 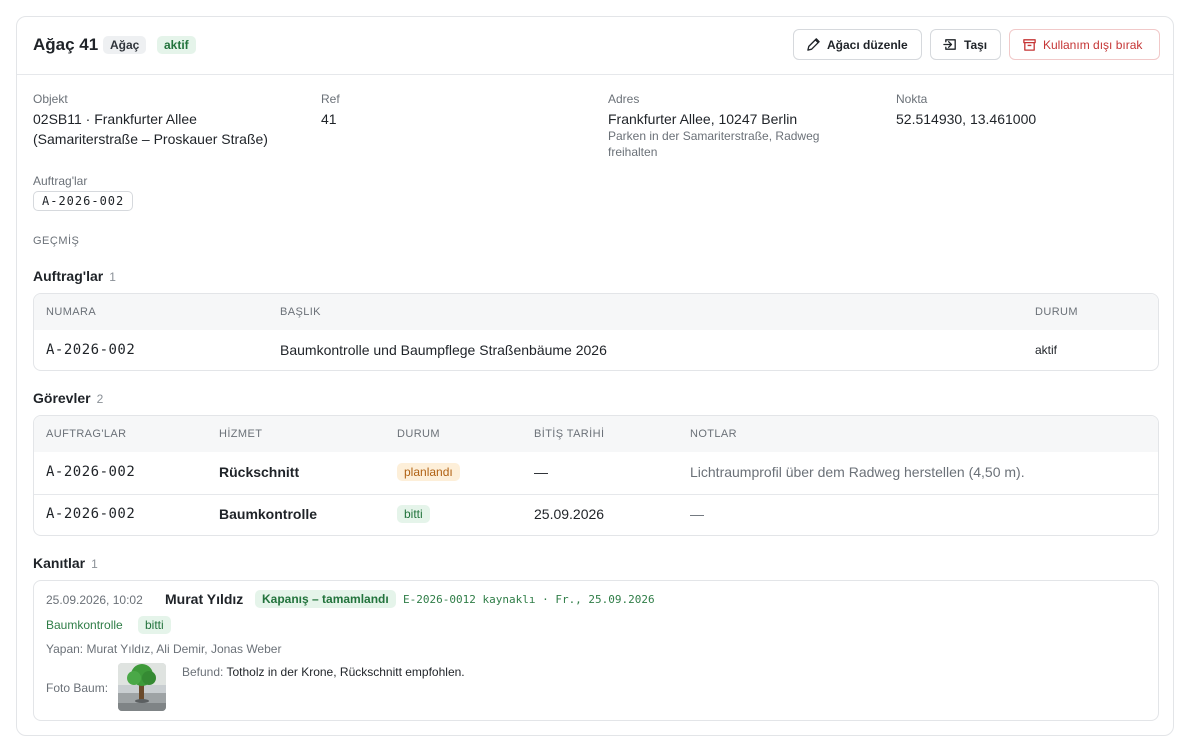 What do you see at coordinates (413, 514) in the screenshot?
I see `task-status-badge: bitti` at bounding box center [413, 514].